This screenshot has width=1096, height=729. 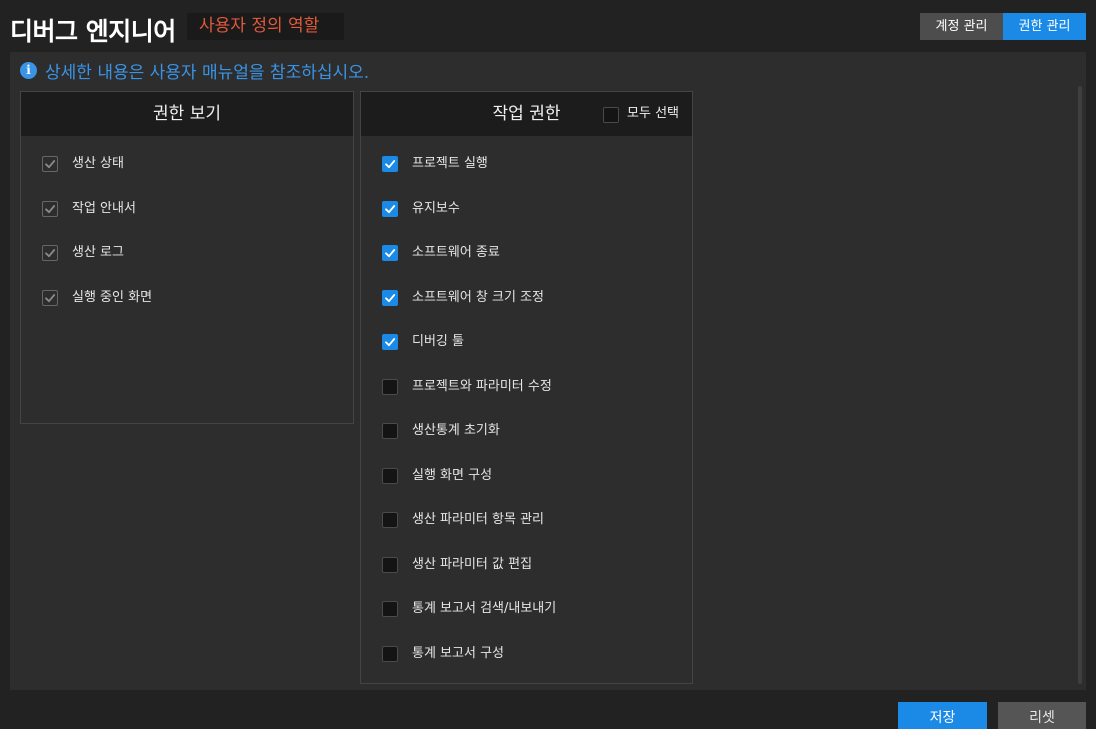 I want to click on permission-item: 유지보수, so click(x=526, y=222).